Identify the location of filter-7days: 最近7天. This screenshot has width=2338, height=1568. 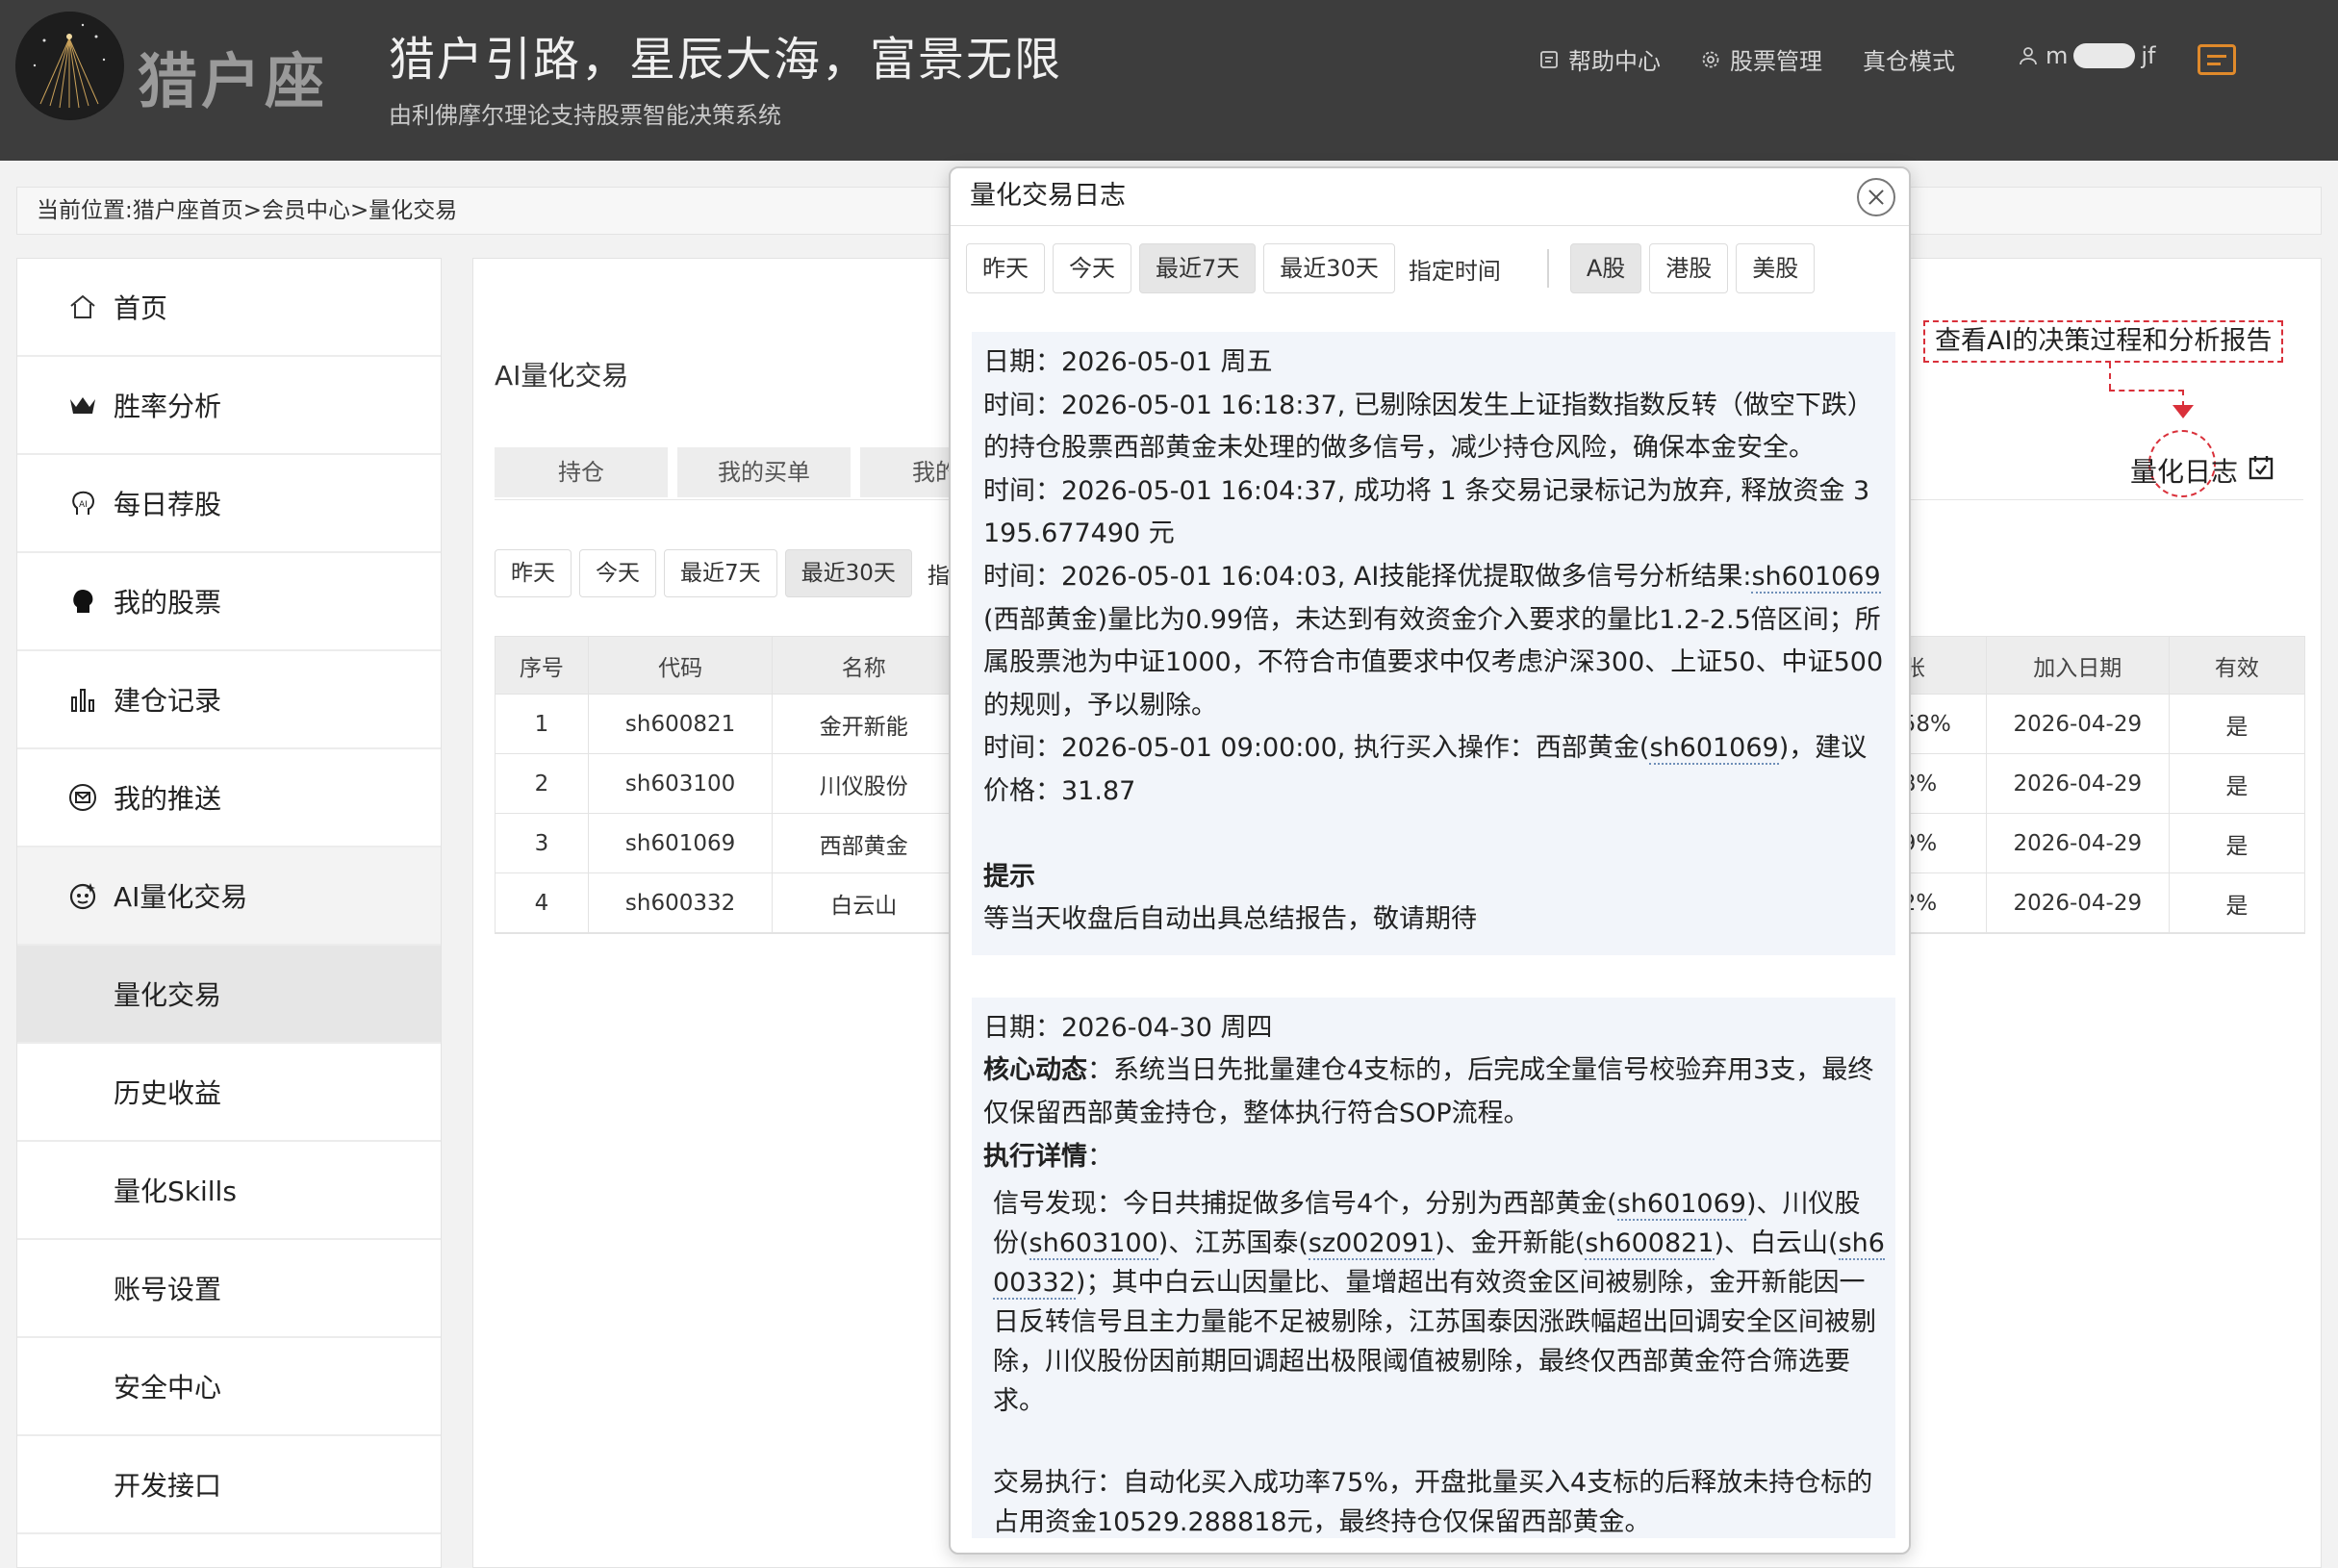
(720, 573).